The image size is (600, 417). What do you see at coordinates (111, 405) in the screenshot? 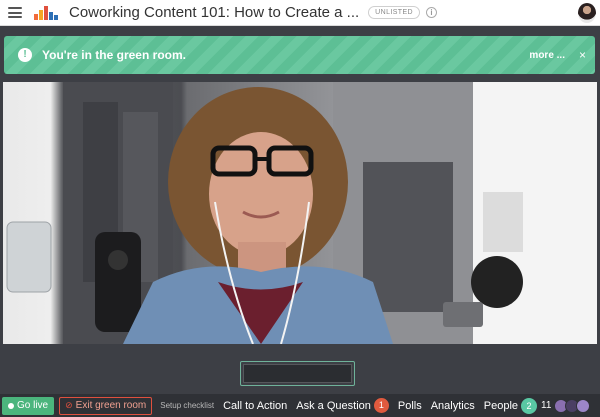
I see `exit-label: Exit green room` at bounding box center [111, 405].